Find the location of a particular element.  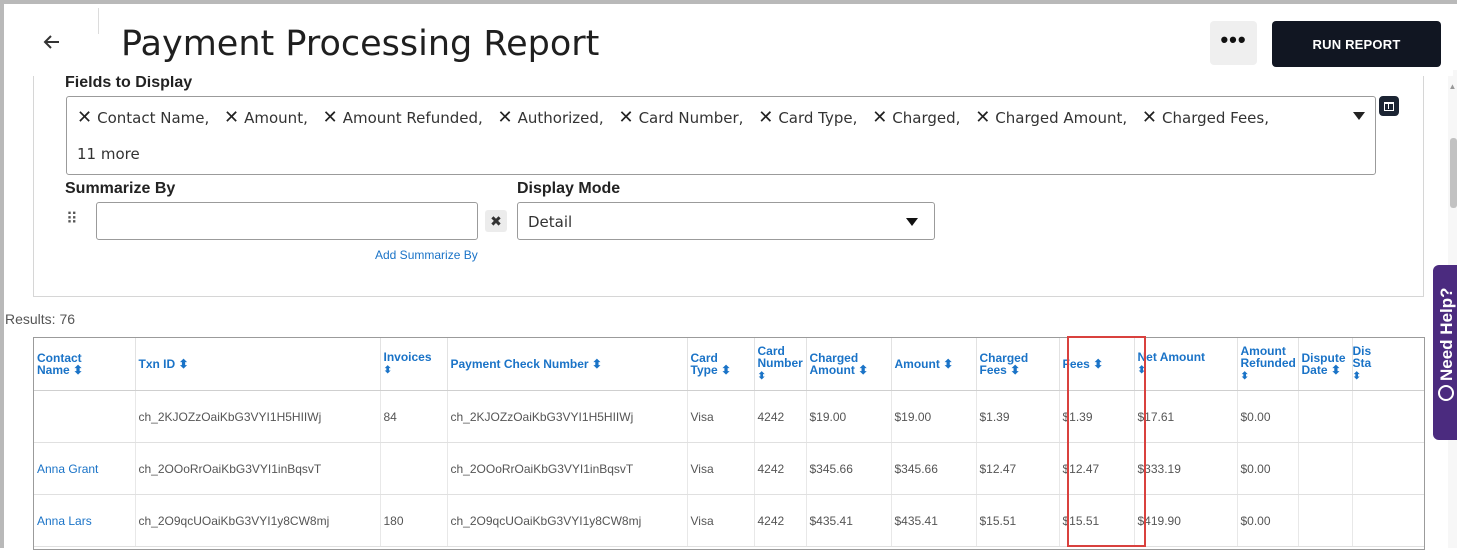

amount: $19.00 is located at coordinates (934, 416).